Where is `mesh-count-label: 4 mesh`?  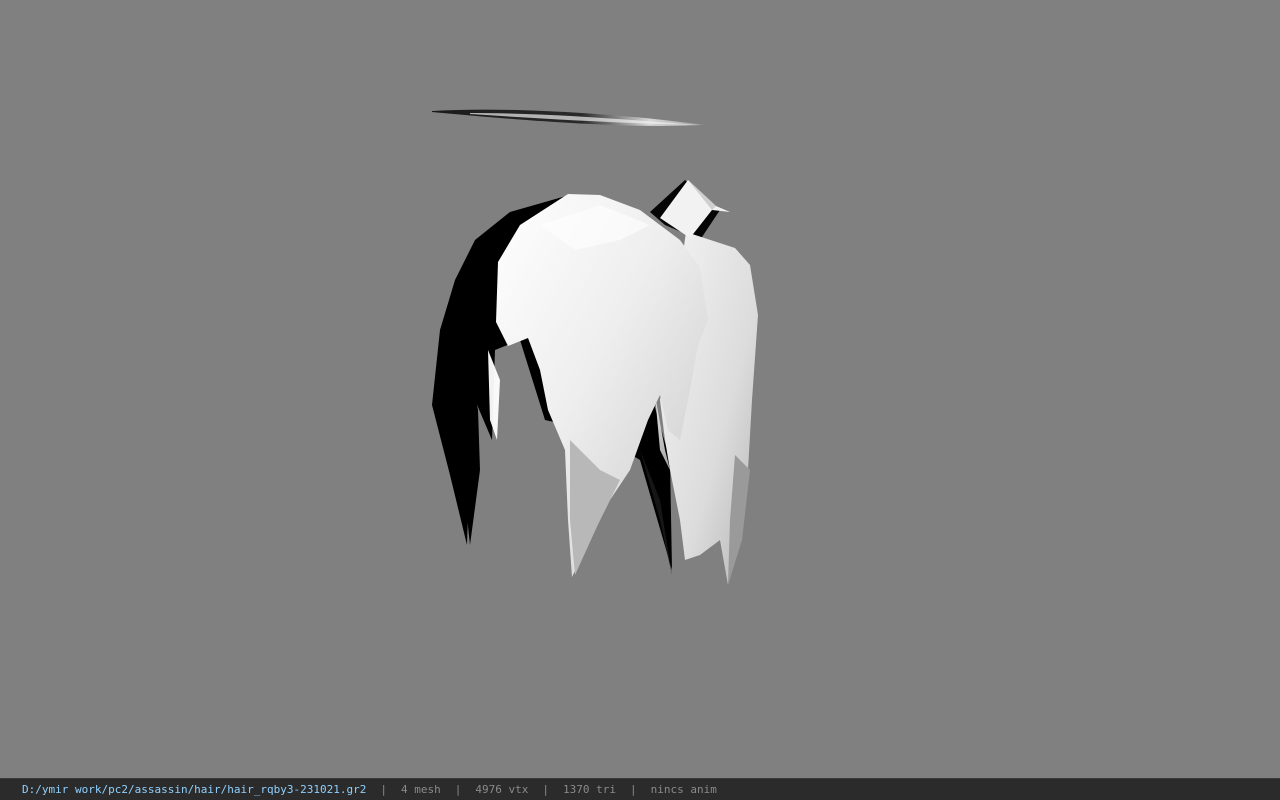 mesh-count-label: 4 mesh is located at coordinates (421, 789).